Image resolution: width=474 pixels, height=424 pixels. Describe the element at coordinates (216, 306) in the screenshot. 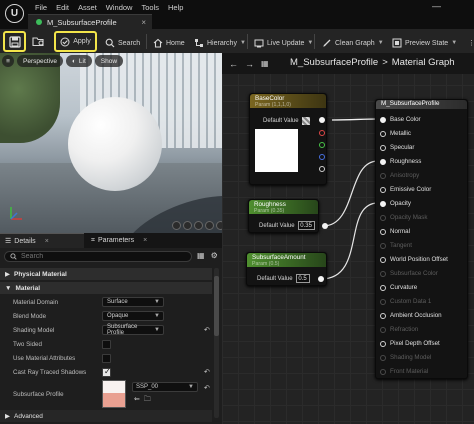

I see `scrollbar-thumb` at that location.